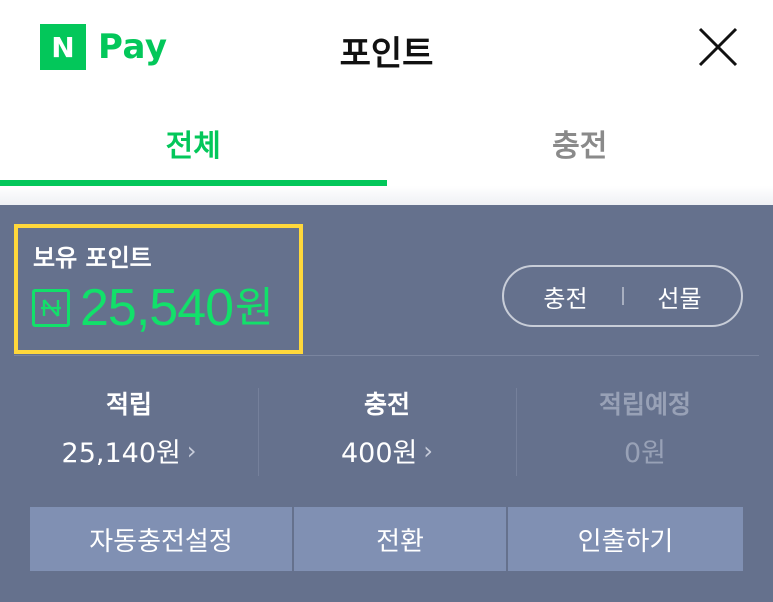 This screenshot has height=602, width=773. I want to click on balance-row: 25,540 원, so click(153, 308).